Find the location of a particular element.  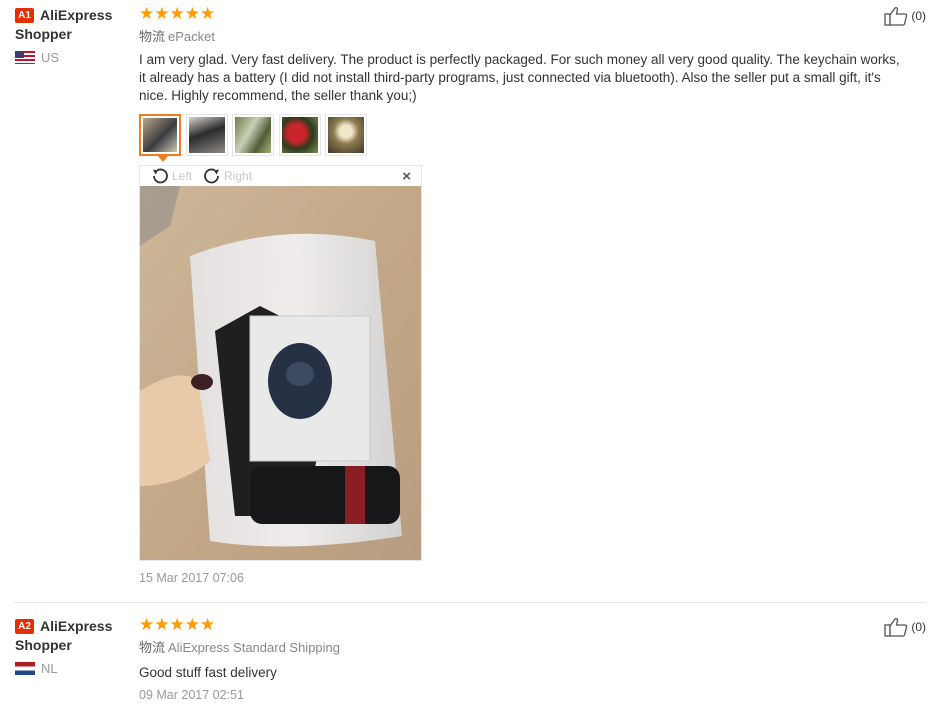

reviewer-name-line: A2 AliExpress Shopper is located at coordinates (75, 636).